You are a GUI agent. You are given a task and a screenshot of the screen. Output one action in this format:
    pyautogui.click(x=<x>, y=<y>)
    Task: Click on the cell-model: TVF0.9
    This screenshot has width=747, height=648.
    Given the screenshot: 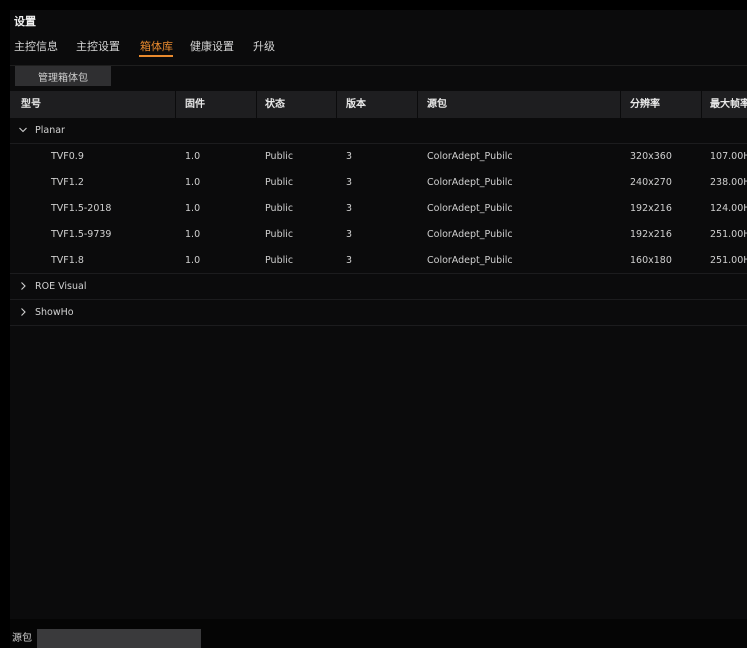 What is the action you would take?
    pyautogui.click(x=67, y=156)
    